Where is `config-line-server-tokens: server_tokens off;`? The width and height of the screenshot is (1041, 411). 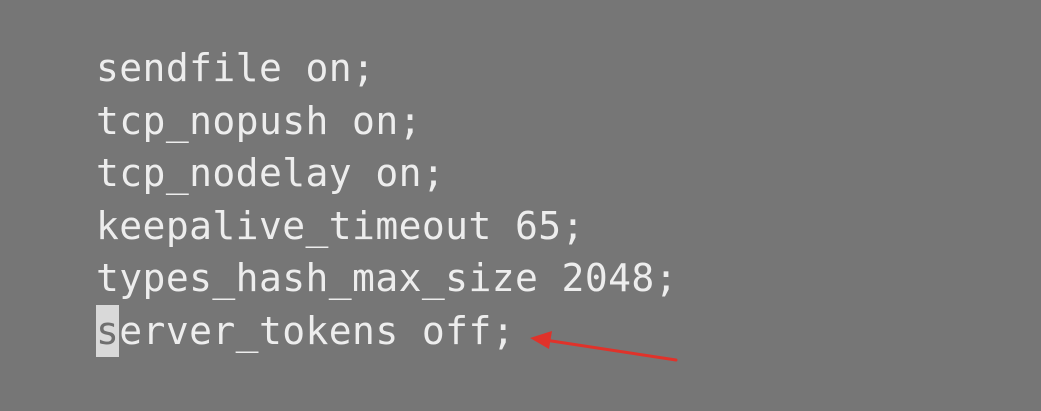
config-line-server-tokens: server_tokens off; is located at coordinates (387, 330).